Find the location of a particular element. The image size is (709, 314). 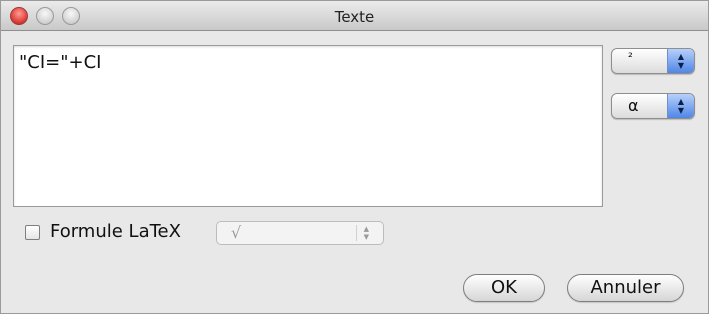

superscript-select-value: ² is located at coordinates (630, 57).